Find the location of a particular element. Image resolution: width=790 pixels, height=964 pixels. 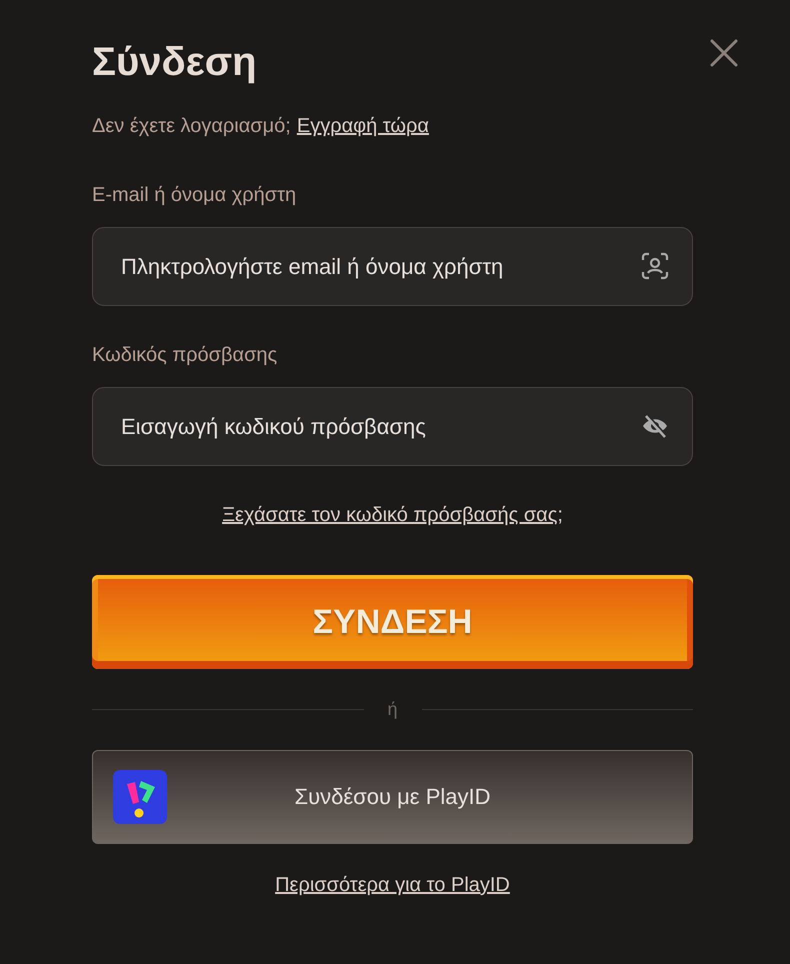

register-prompt: Δεν έχετε λογαριασμό; is located at coordinates (191, 126).